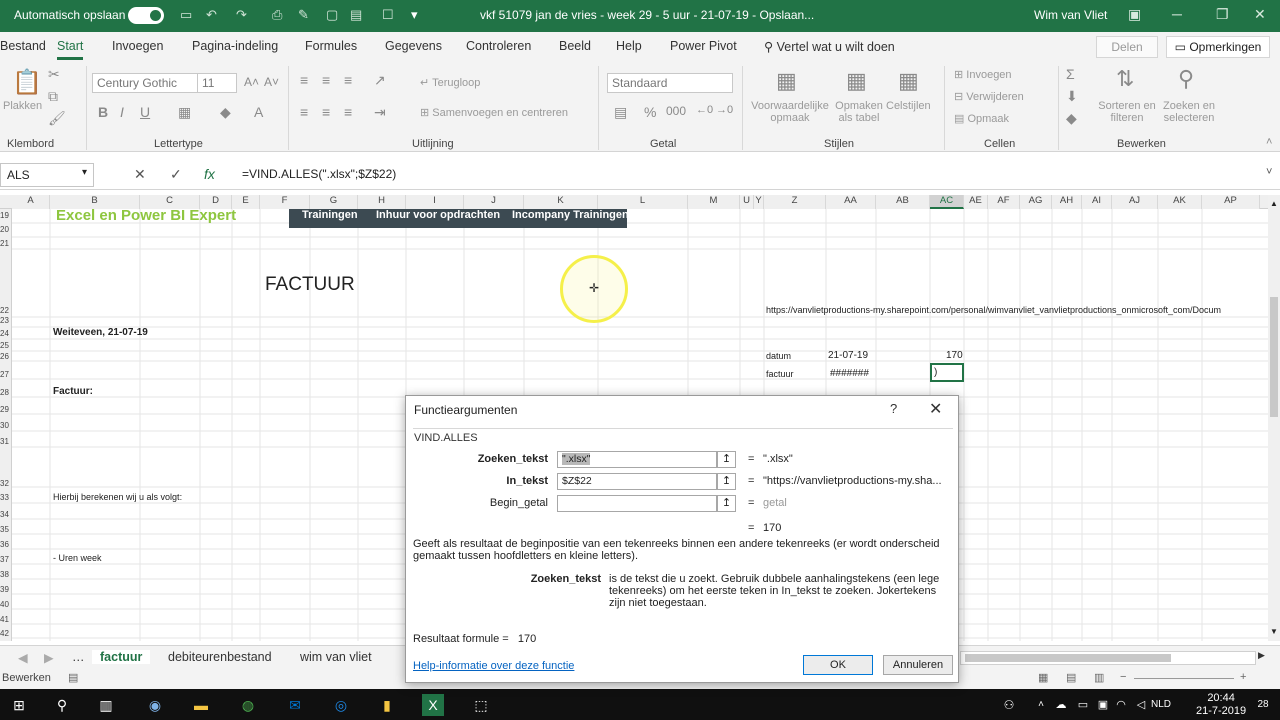 Image resolution: width=1280 pixels, height=720 pixels. I want to click on format-table-label: Opmaken als tabel, so click(859, 112).